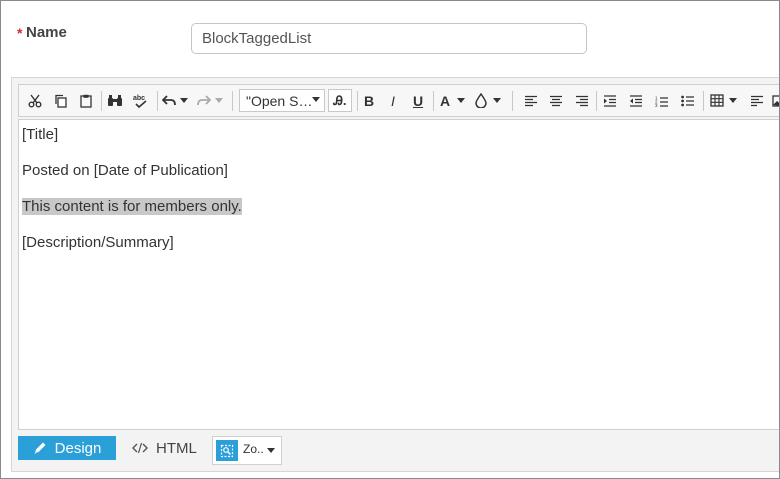 Image resolution: width=780 pixels, height=479 pixels. Describe the element at coordinates (40, 134) in the screenshot. I see `content-line-title: [Title]` at that location.